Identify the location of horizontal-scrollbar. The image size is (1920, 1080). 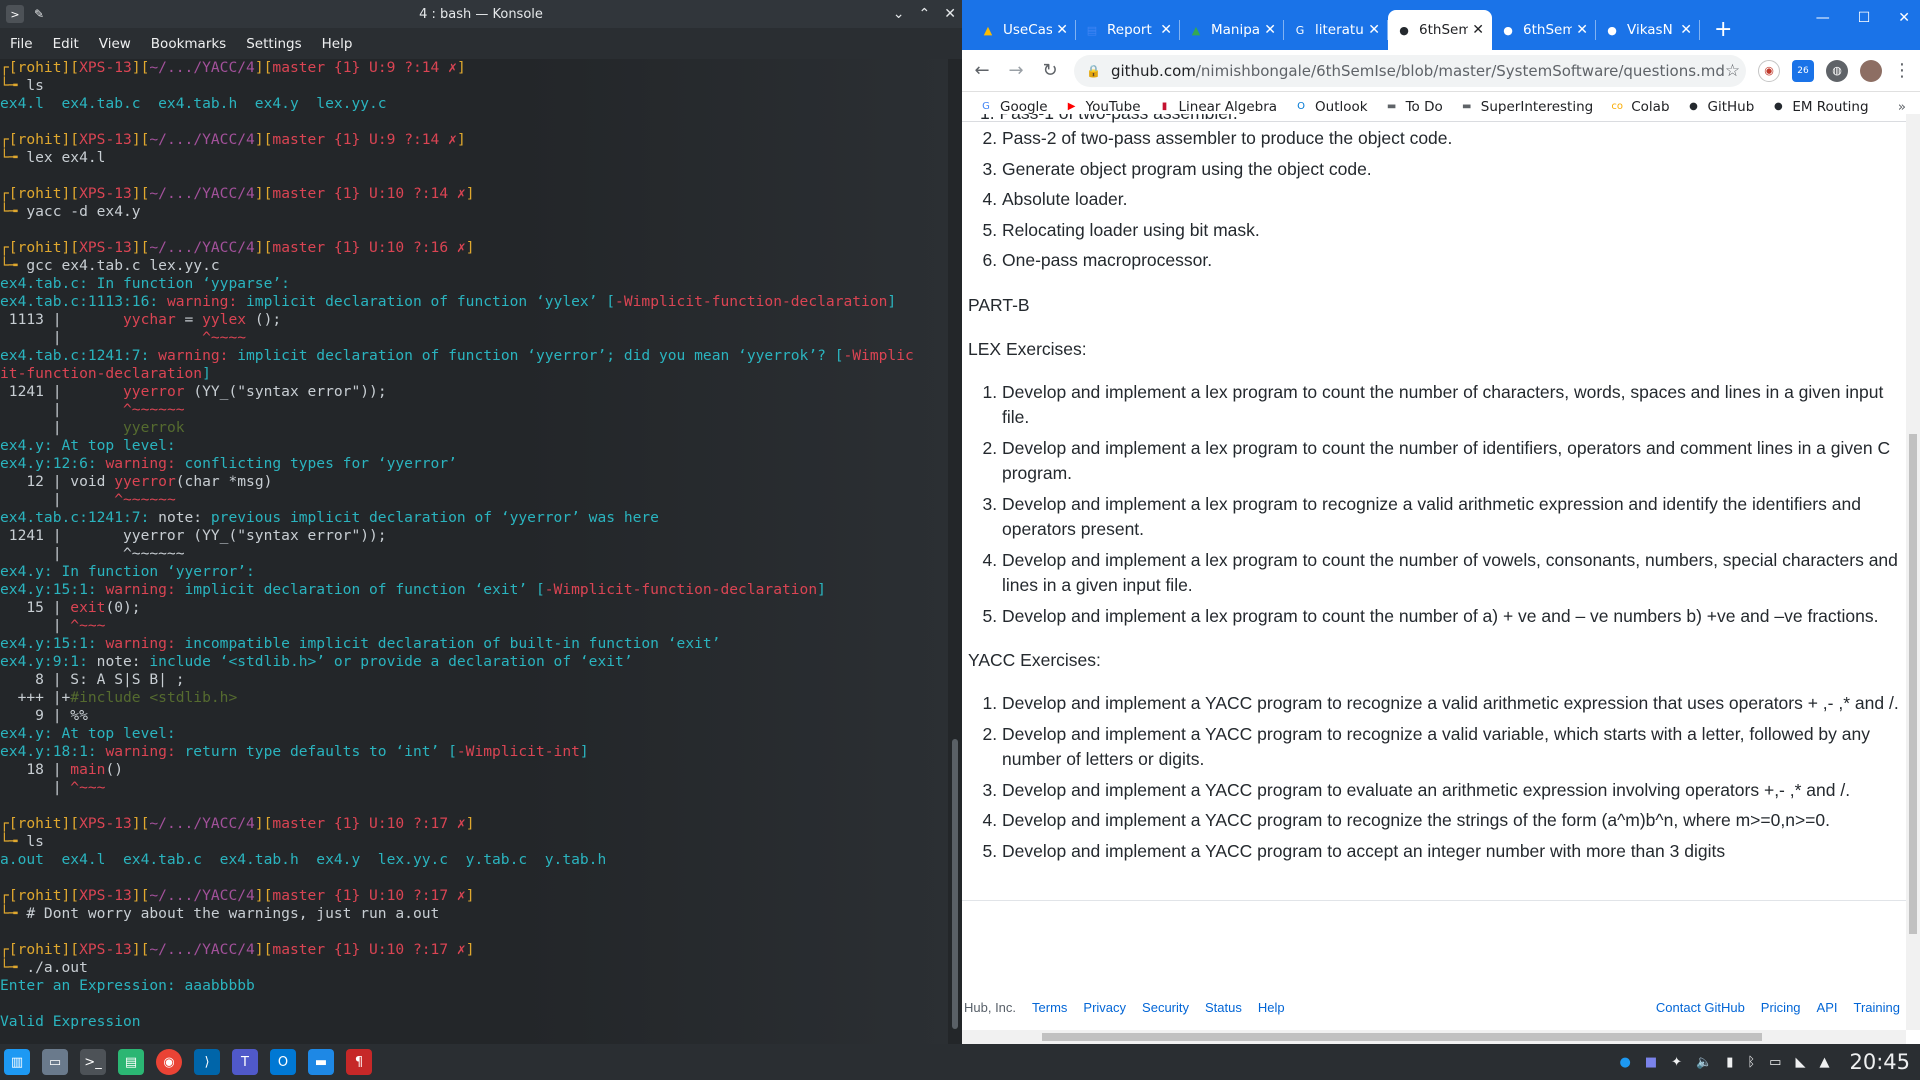
(1434, 1037).